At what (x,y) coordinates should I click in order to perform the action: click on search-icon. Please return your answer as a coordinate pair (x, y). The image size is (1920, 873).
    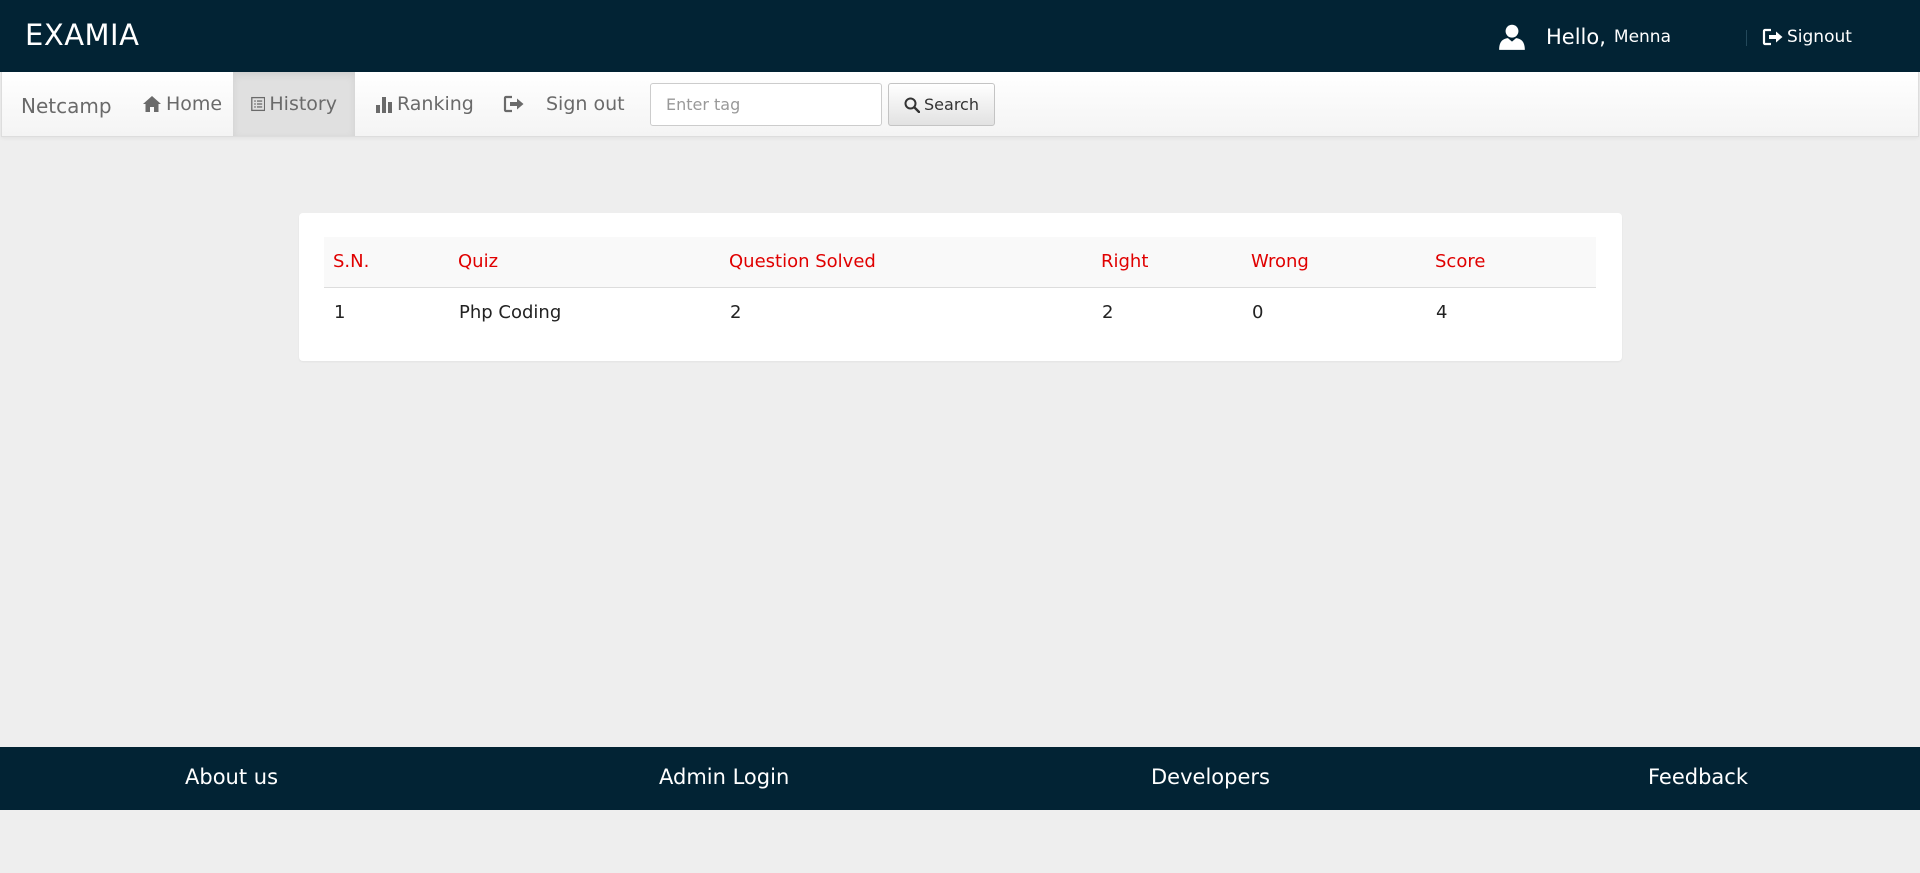
    Looking at the image, I should click on (912, 105).